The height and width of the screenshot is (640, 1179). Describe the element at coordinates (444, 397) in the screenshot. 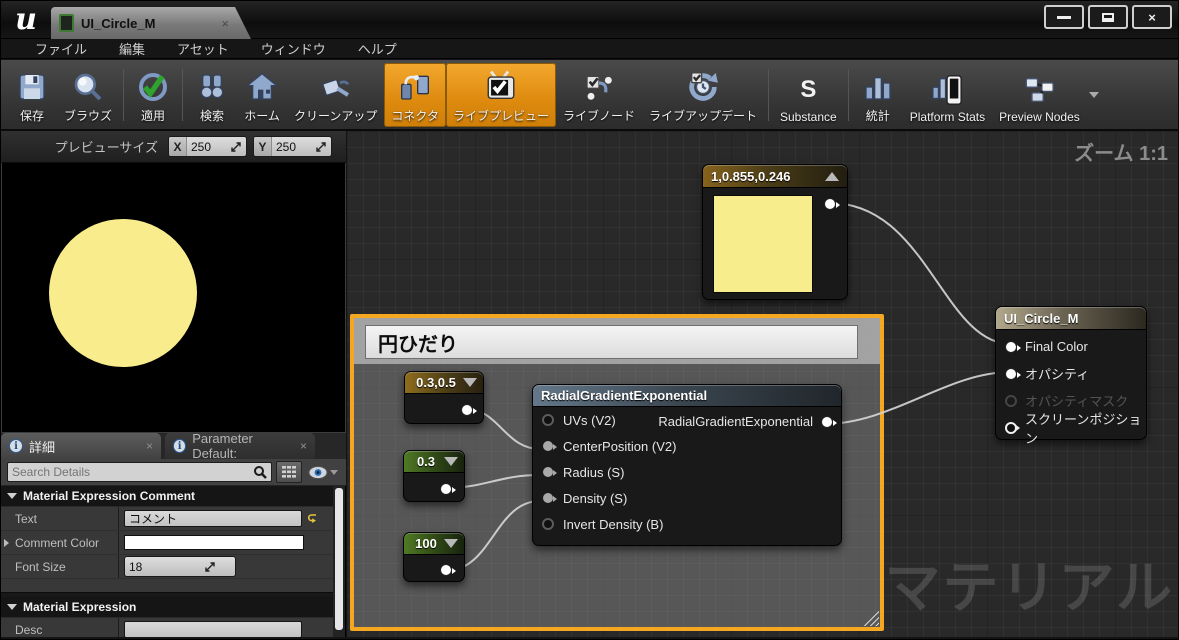

I see `constant2-node: 0.3,0.5` at that location.